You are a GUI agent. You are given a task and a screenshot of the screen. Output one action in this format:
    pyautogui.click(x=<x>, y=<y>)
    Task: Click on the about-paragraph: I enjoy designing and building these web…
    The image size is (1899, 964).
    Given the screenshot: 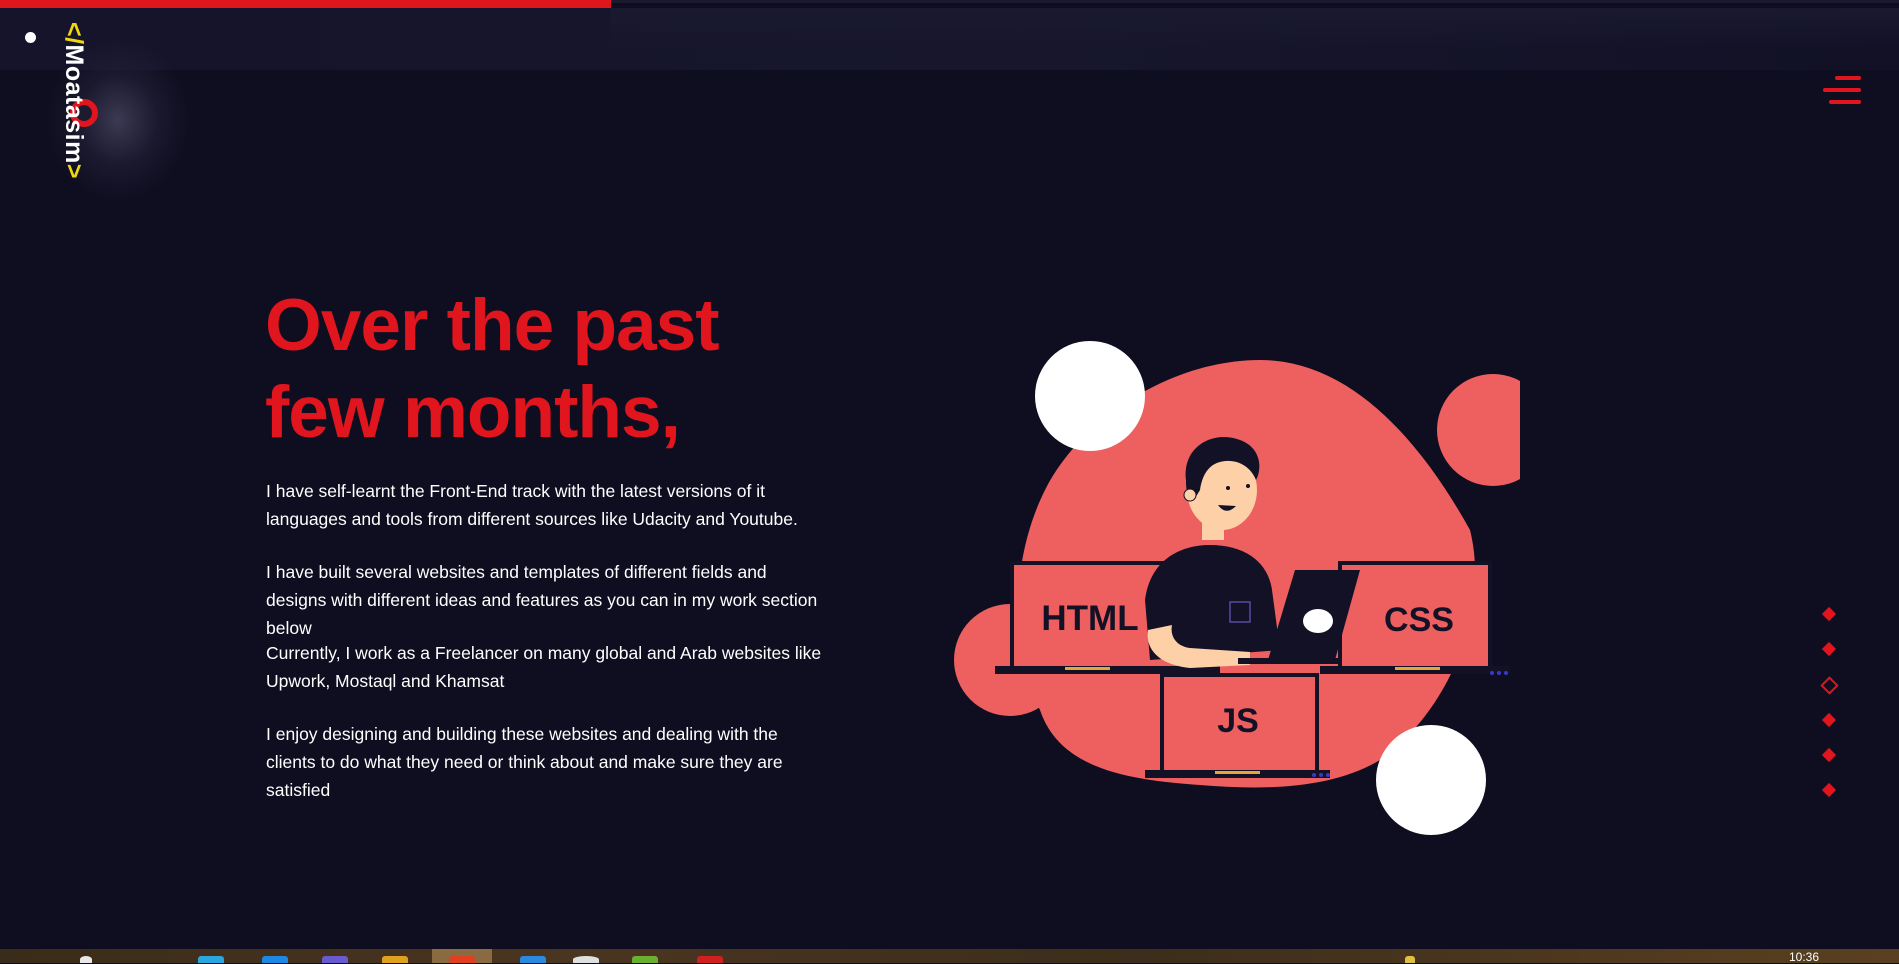 What is the action you would take?
    pyautogui.click(x=524, y=762)
    